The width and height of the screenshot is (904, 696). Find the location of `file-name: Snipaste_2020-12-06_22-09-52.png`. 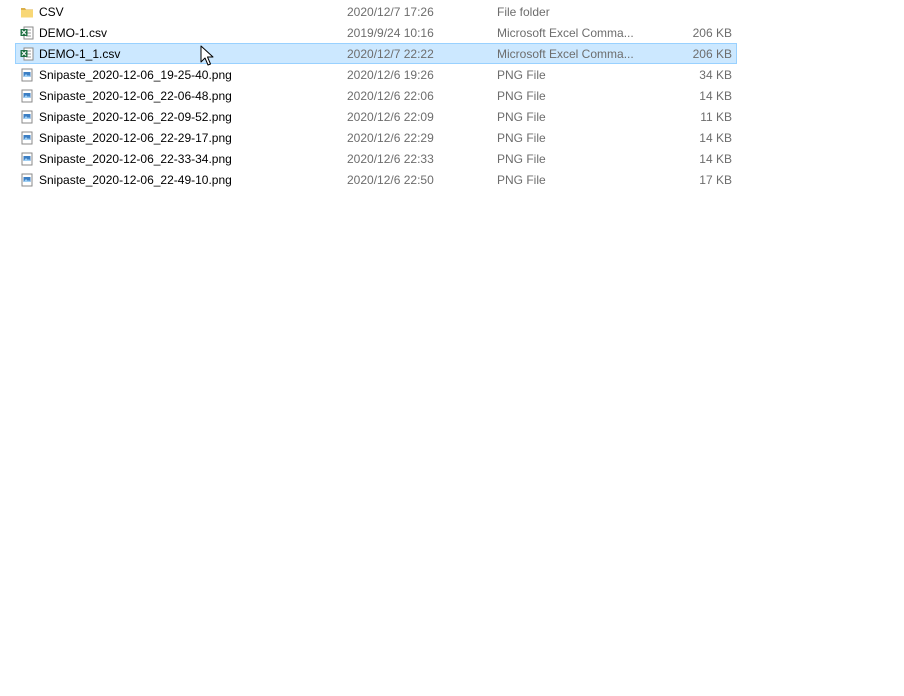

file-name: Snipaste_2020-12-06_22-09-52.png is located at coordinates (135, 117).